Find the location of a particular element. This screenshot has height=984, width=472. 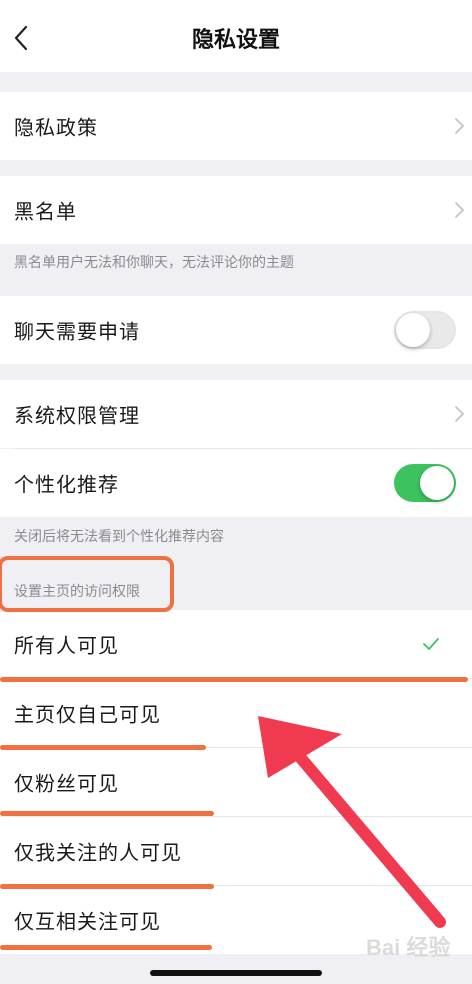

annotation-arrow-icon is located at coordinates (352, 822).